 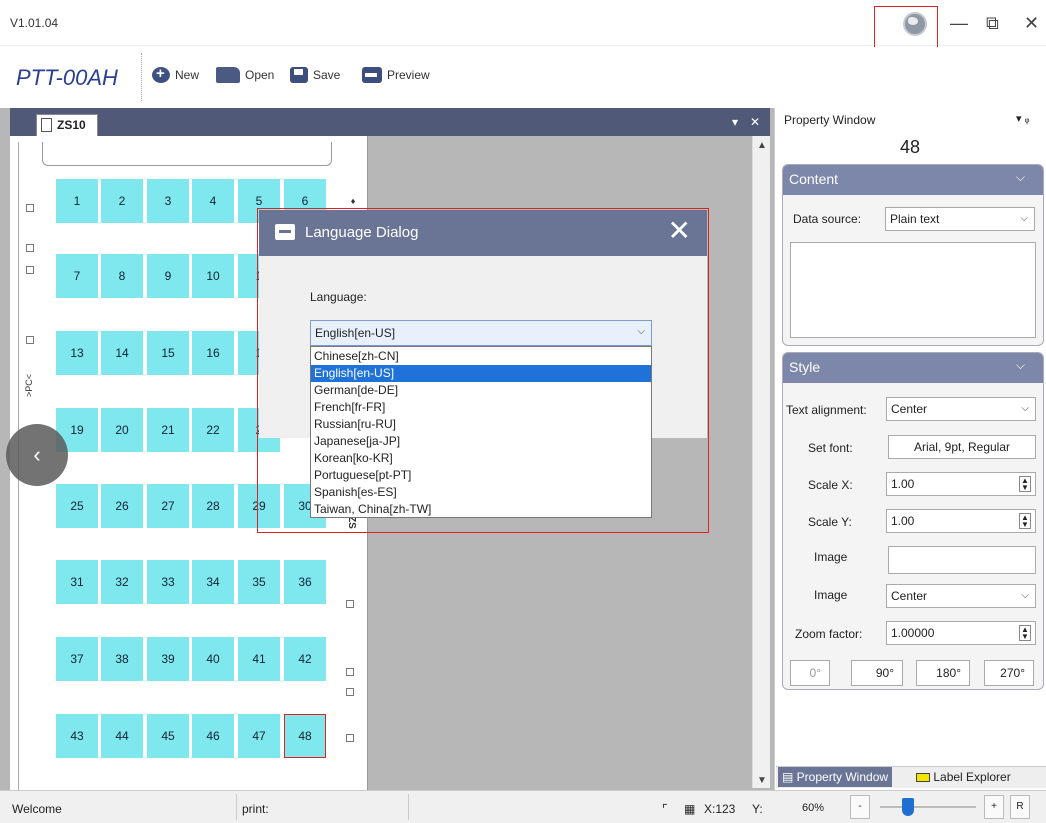 What do you see at coordinates (761, 462) in the screenshot?
I see `vertical-scrollbar: ▲ ▼` at bounding box center [761, 462].